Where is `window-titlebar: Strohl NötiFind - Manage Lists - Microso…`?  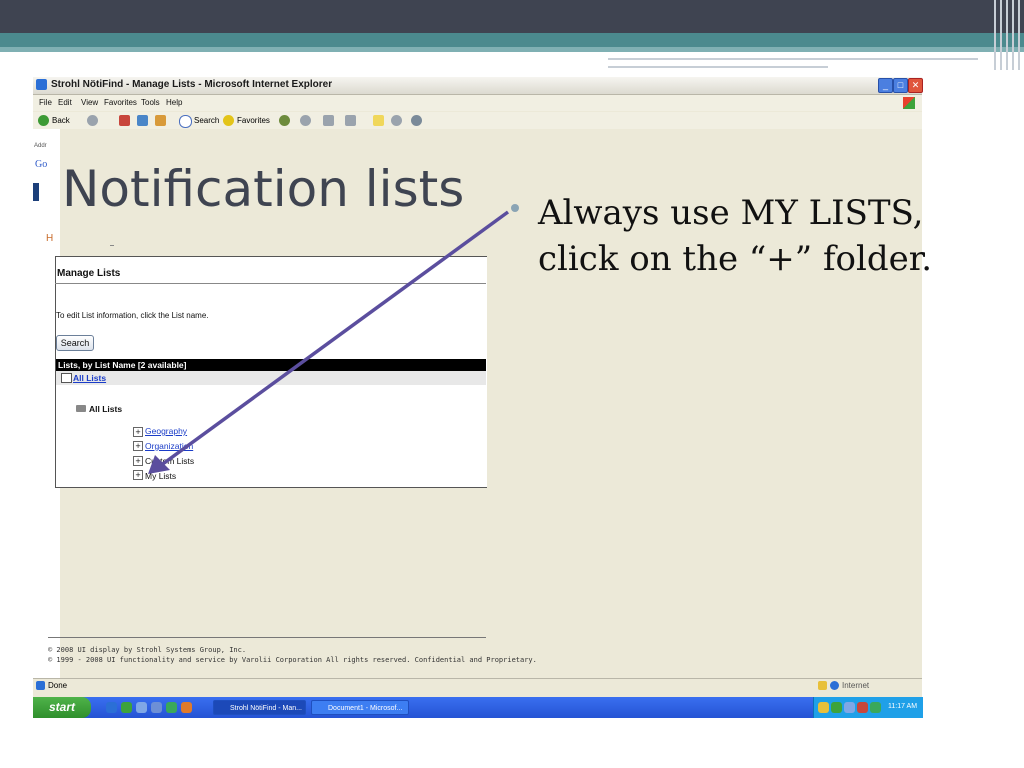 window-titlebar: Strohl NötiFind - Manage Lists - Microso… is located at coordinates (478, 86).